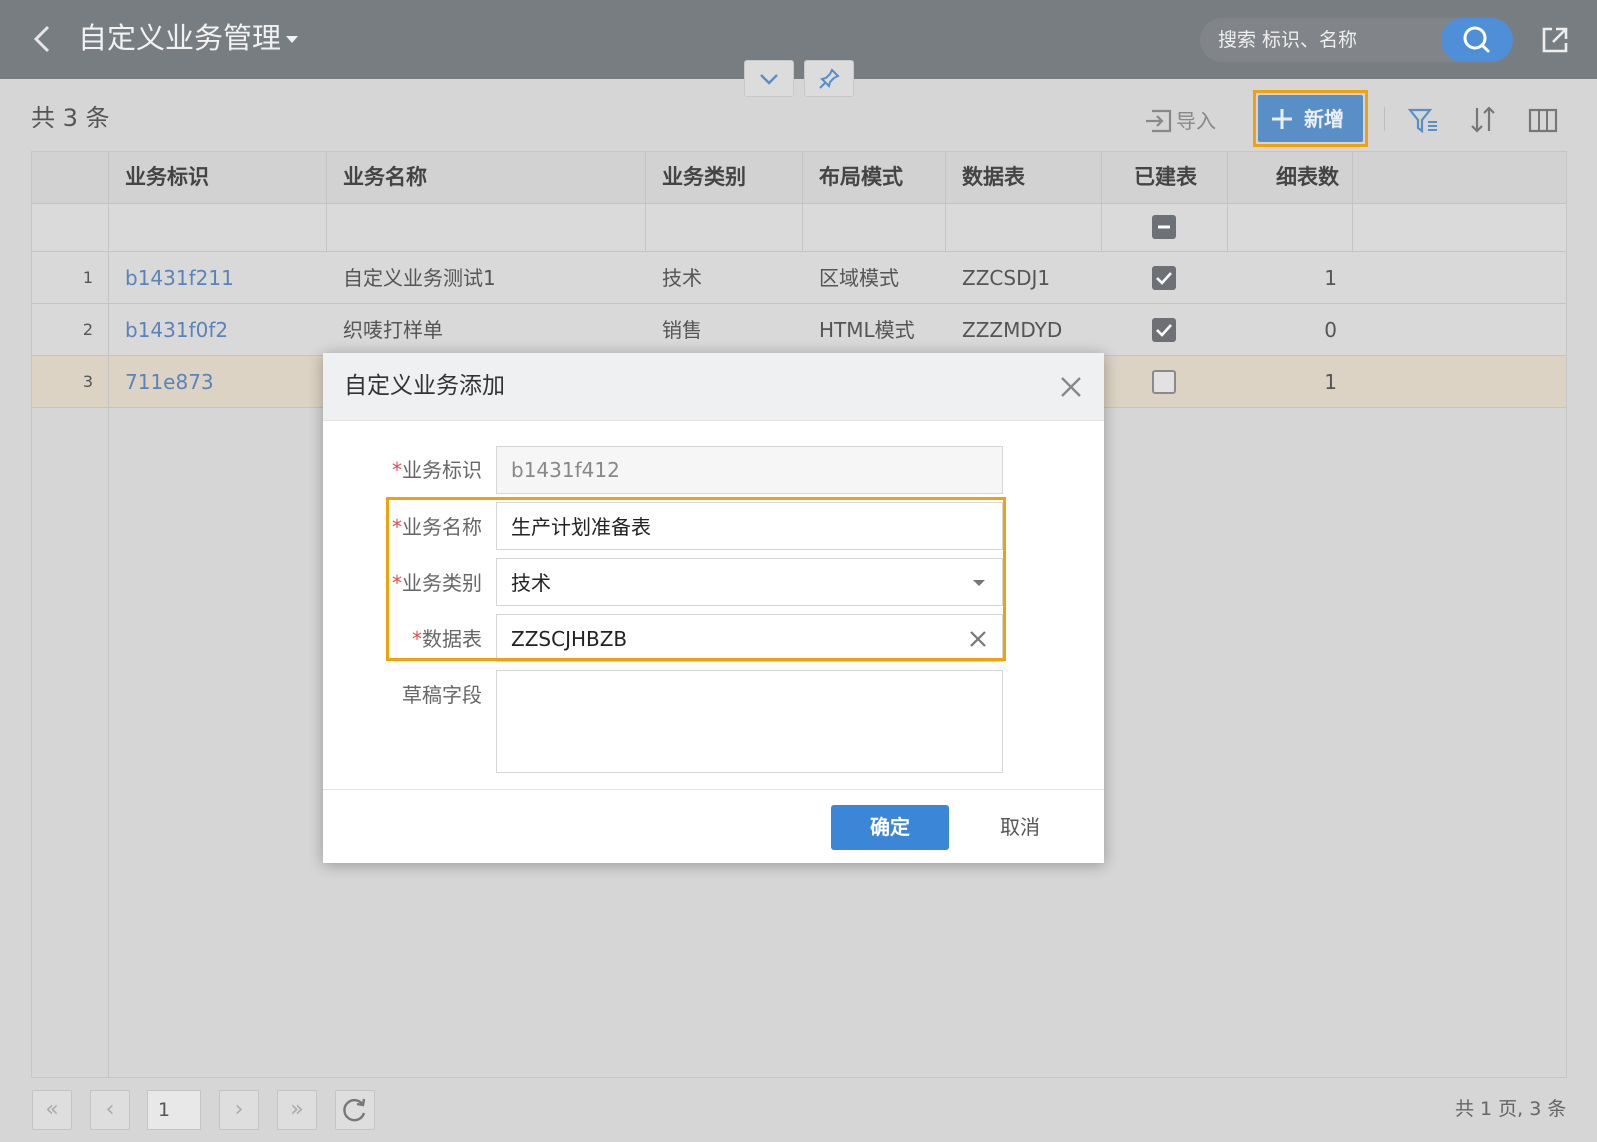 The image size is (1597, 1142). I want to click on refresh-button, so click(355, 1110).